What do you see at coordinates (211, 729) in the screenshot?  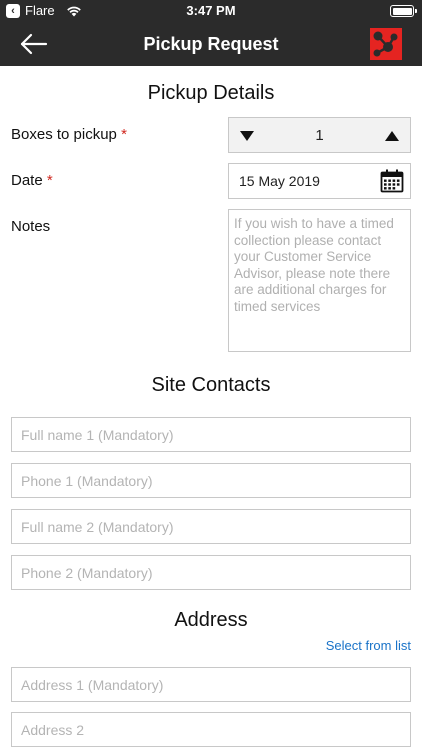 I see `address-2-input` at bounding box center [211, 729].